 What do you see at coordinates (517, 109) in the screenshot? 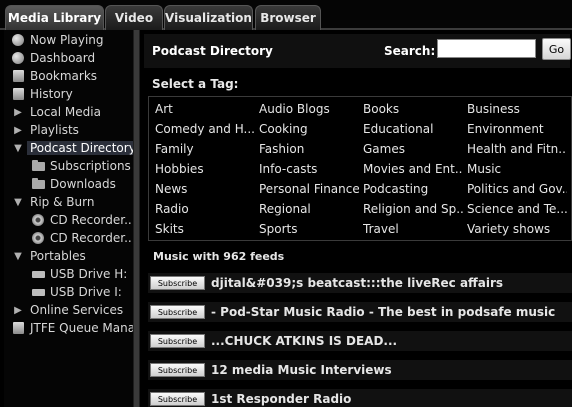
I see `tag-link: Business` at bounding box center [517, 109].